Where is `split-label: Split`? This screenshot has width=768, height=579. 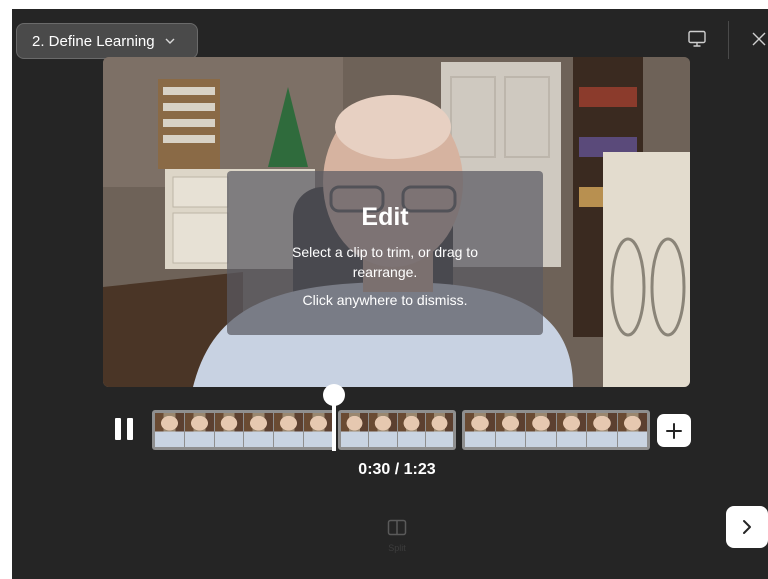 split-label: Split is located at coordinates (397, 548).